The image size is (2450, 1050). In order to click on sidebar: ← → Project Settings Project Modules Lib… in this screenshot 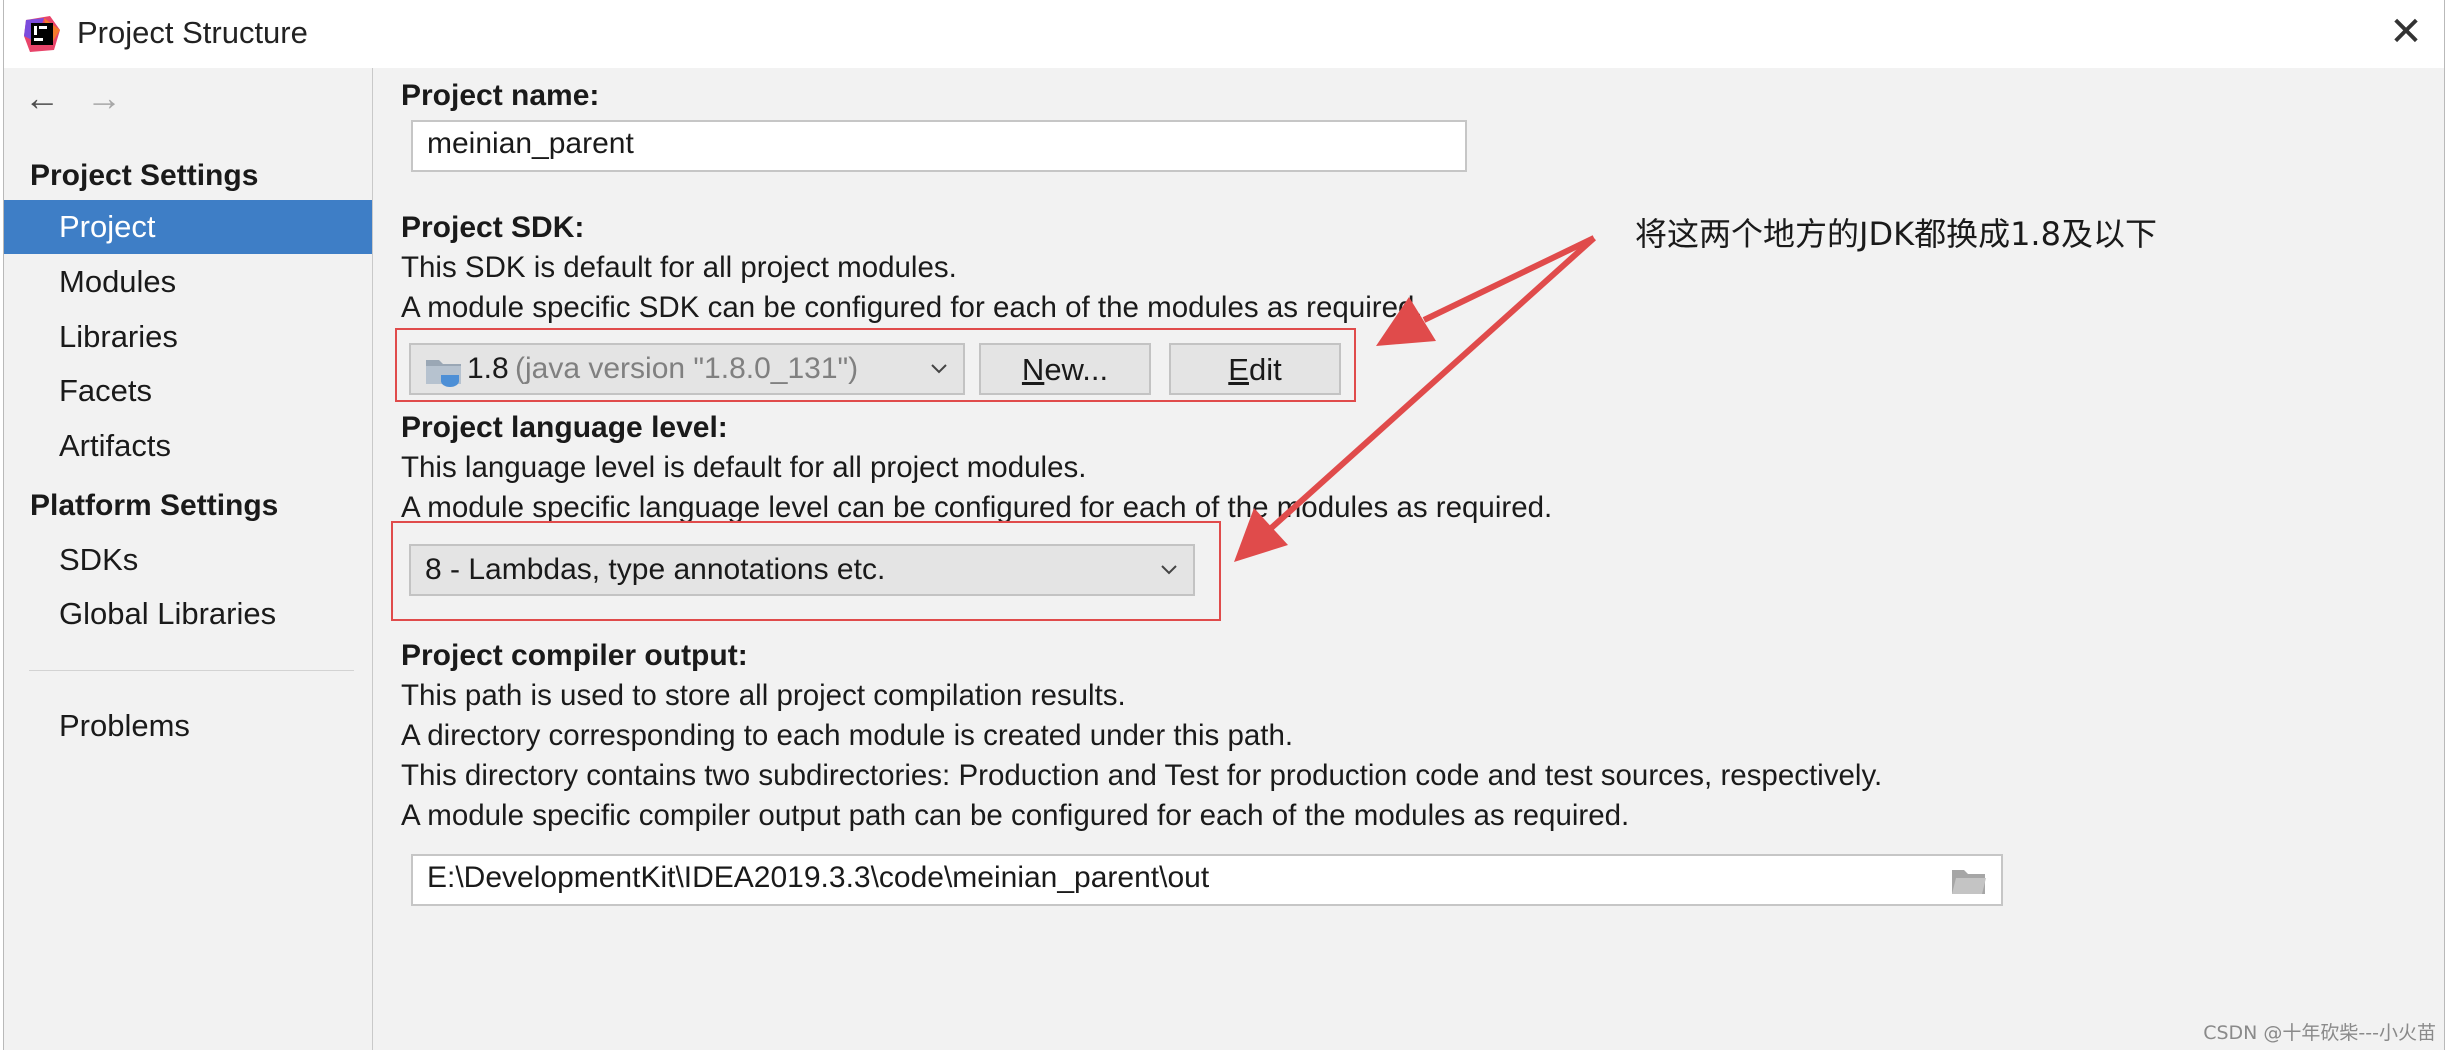, I will do `click(188, 559)`.